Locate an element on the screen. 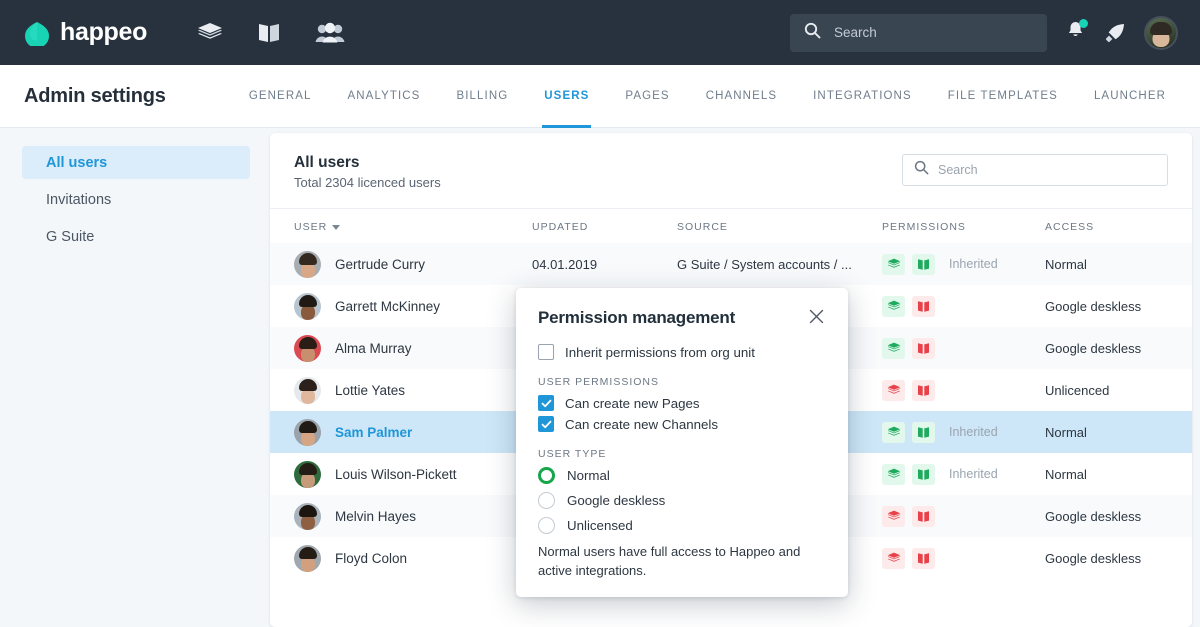 The width and height of the screenshot is (1200, 627). tab-channels: CHANNELS is located at coordinates (741, 96).